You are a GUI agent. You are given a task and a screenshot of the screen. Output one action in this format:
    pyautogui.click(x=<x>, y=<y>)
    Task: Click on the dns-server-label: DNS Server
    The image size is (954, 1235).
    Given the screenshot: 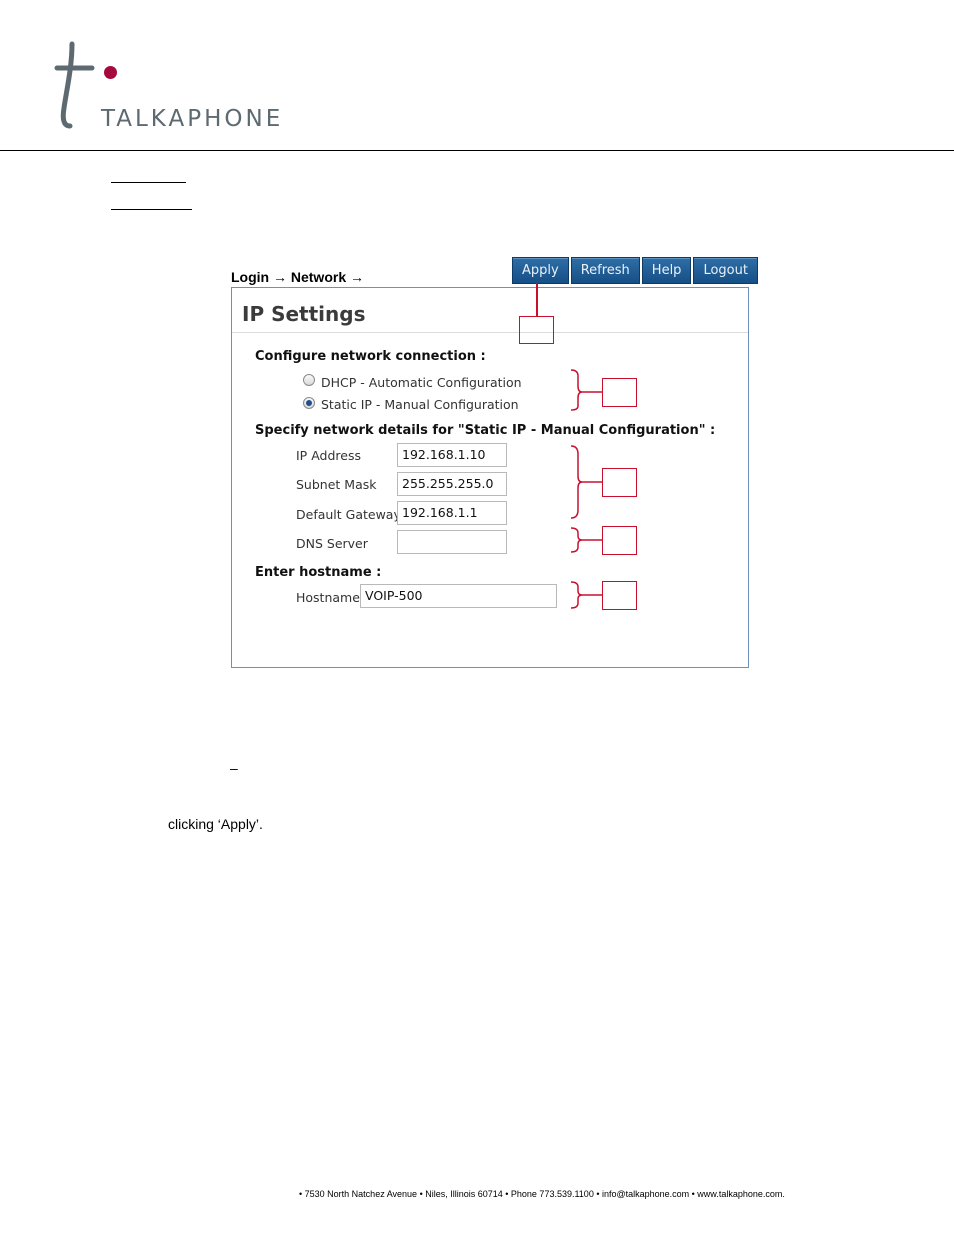 What is the action you would take?
    pyautogui.click(x=332, y=543)
    